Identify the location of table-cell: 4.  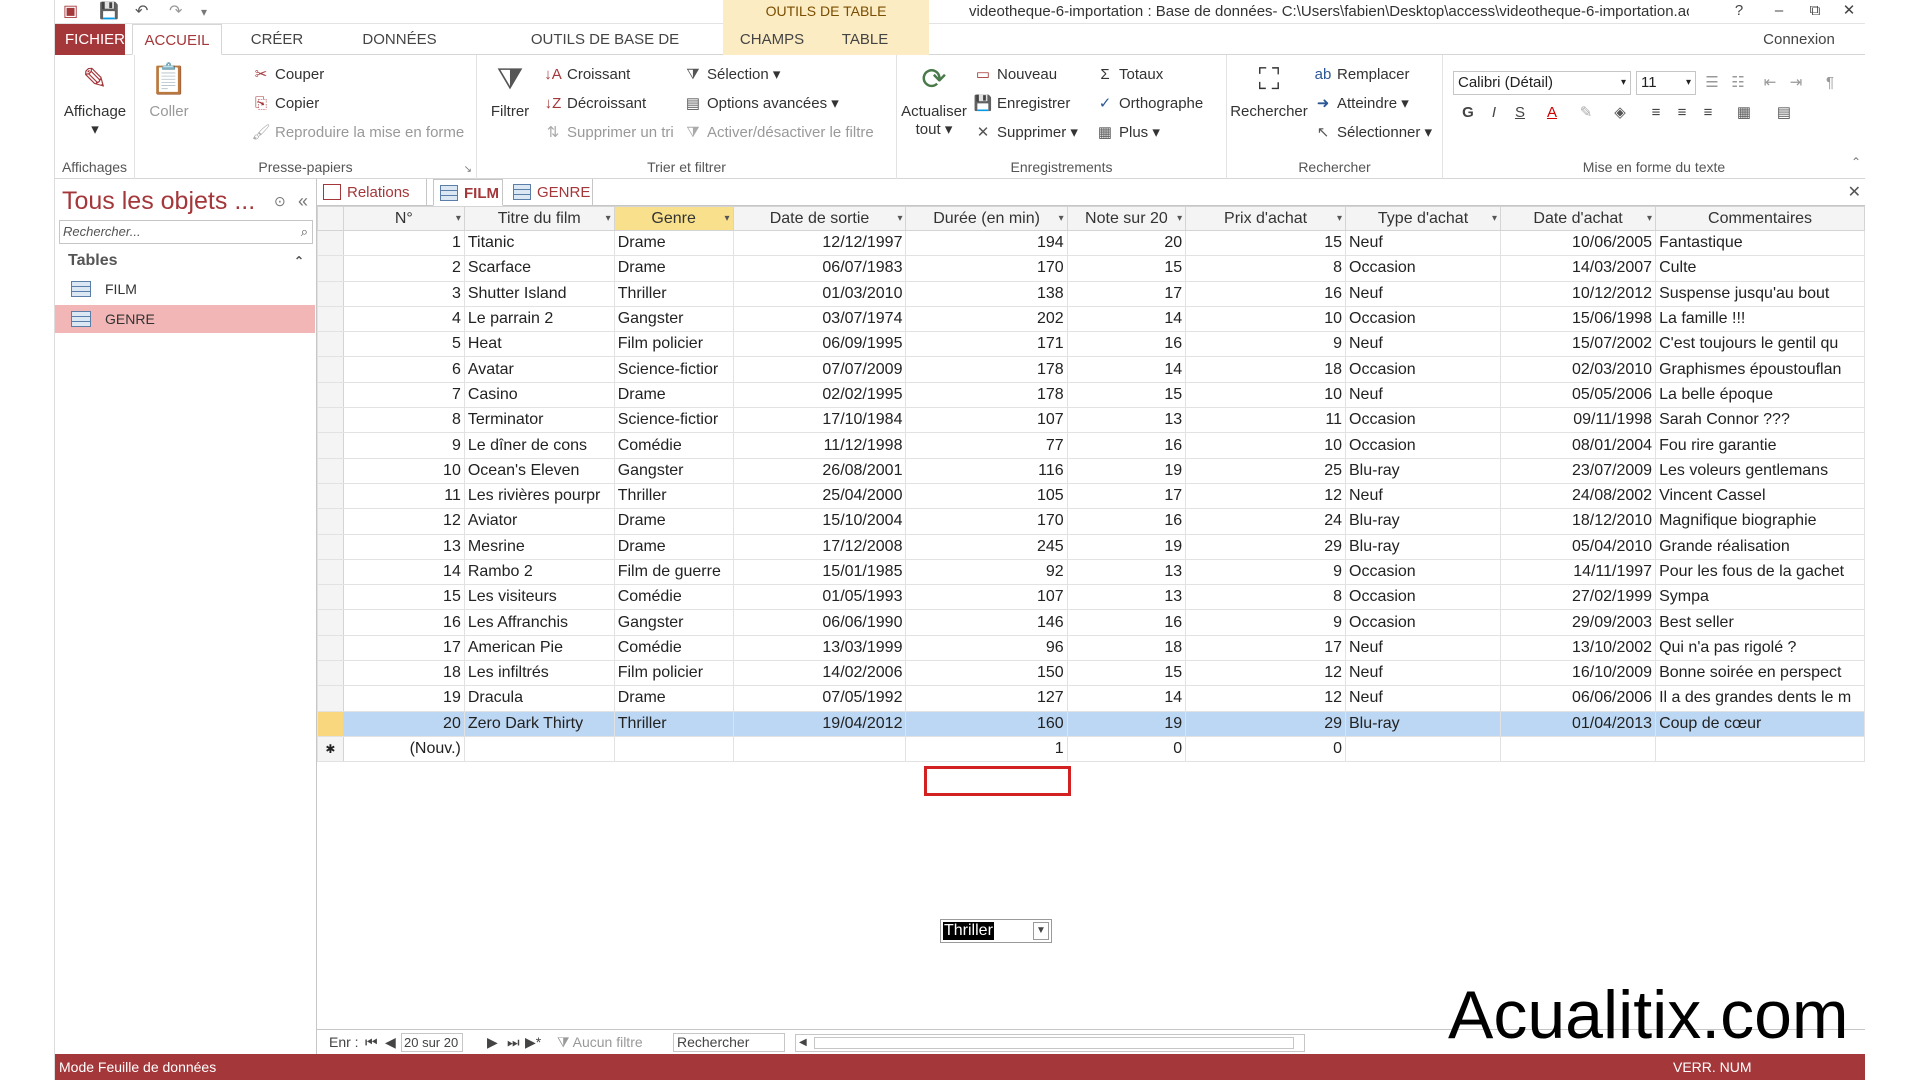
(403, 319).